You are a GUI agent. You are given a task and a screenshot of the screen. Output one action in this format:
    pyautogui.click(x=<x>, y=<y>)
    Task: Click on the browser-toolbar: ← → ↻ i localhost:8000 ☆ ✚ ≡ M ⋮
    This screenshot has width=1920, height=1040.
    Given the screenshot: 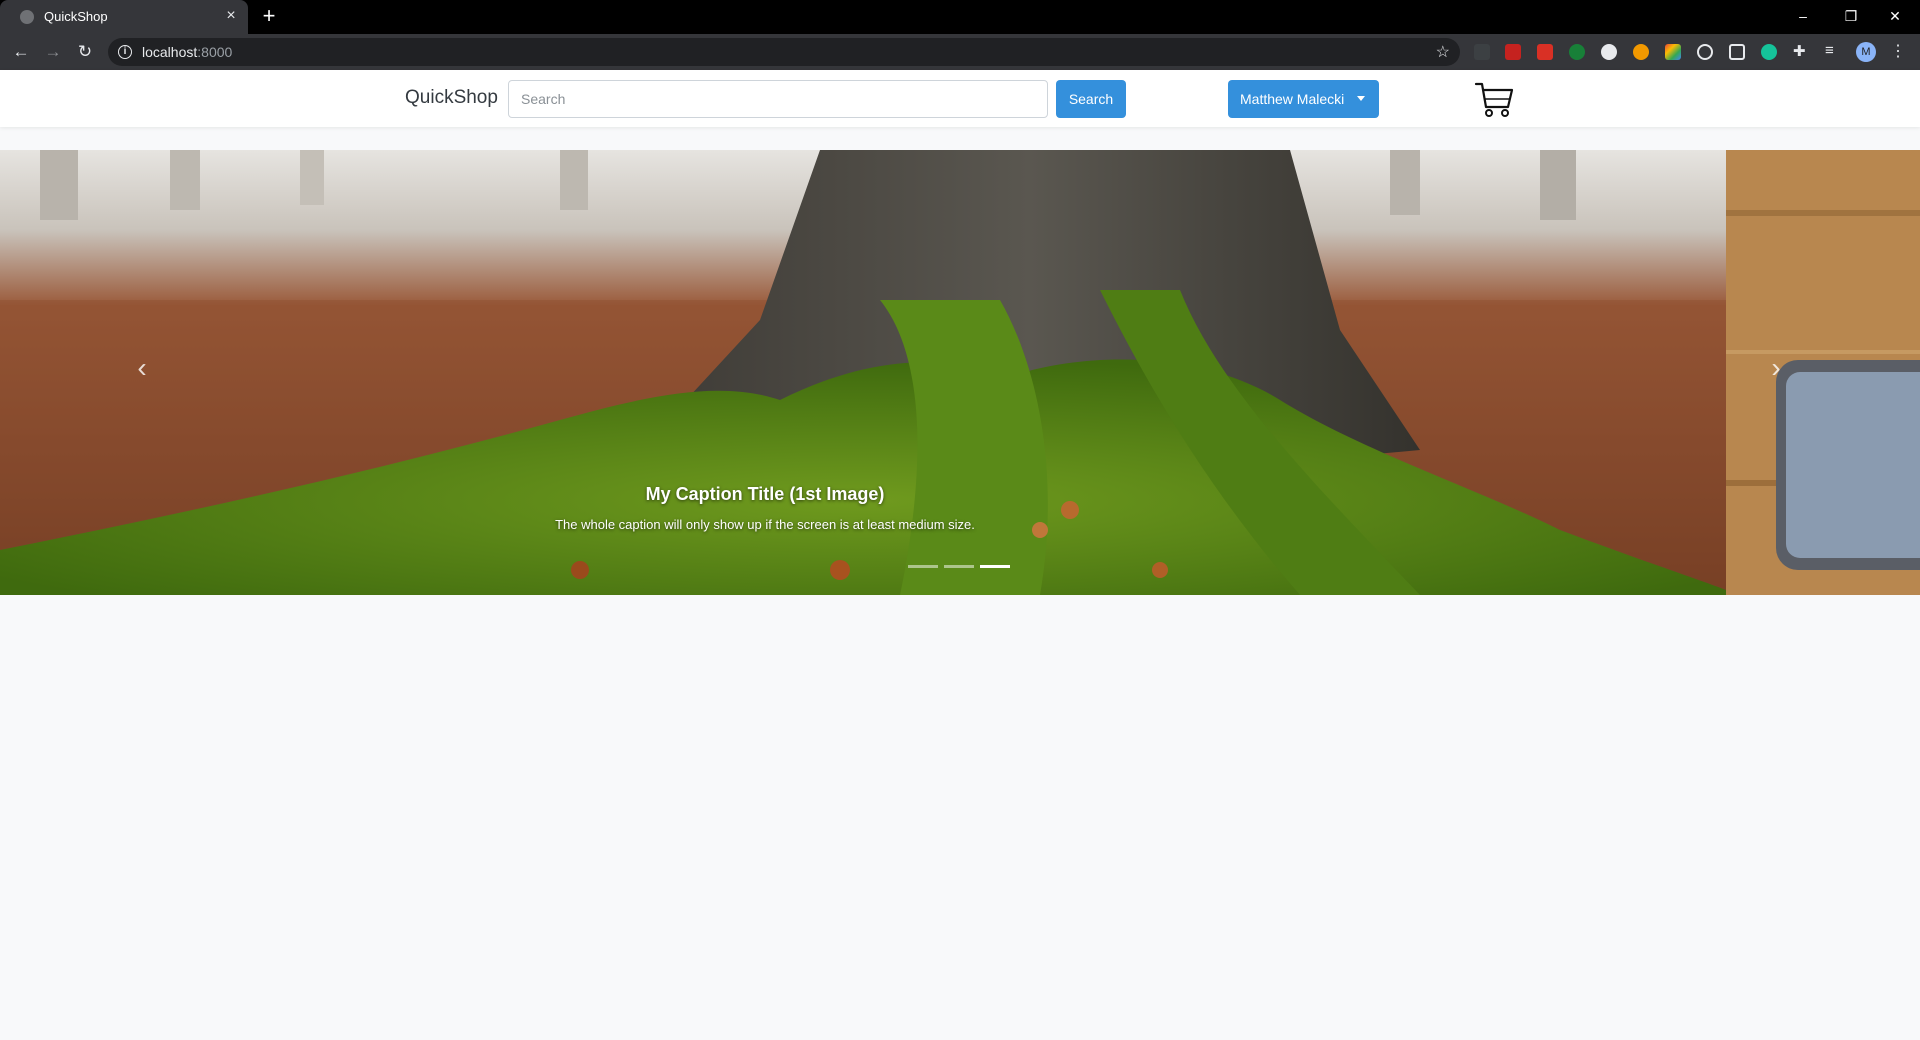 What is the action you would take?
    pyautogui.click(x=960, y=52)
    